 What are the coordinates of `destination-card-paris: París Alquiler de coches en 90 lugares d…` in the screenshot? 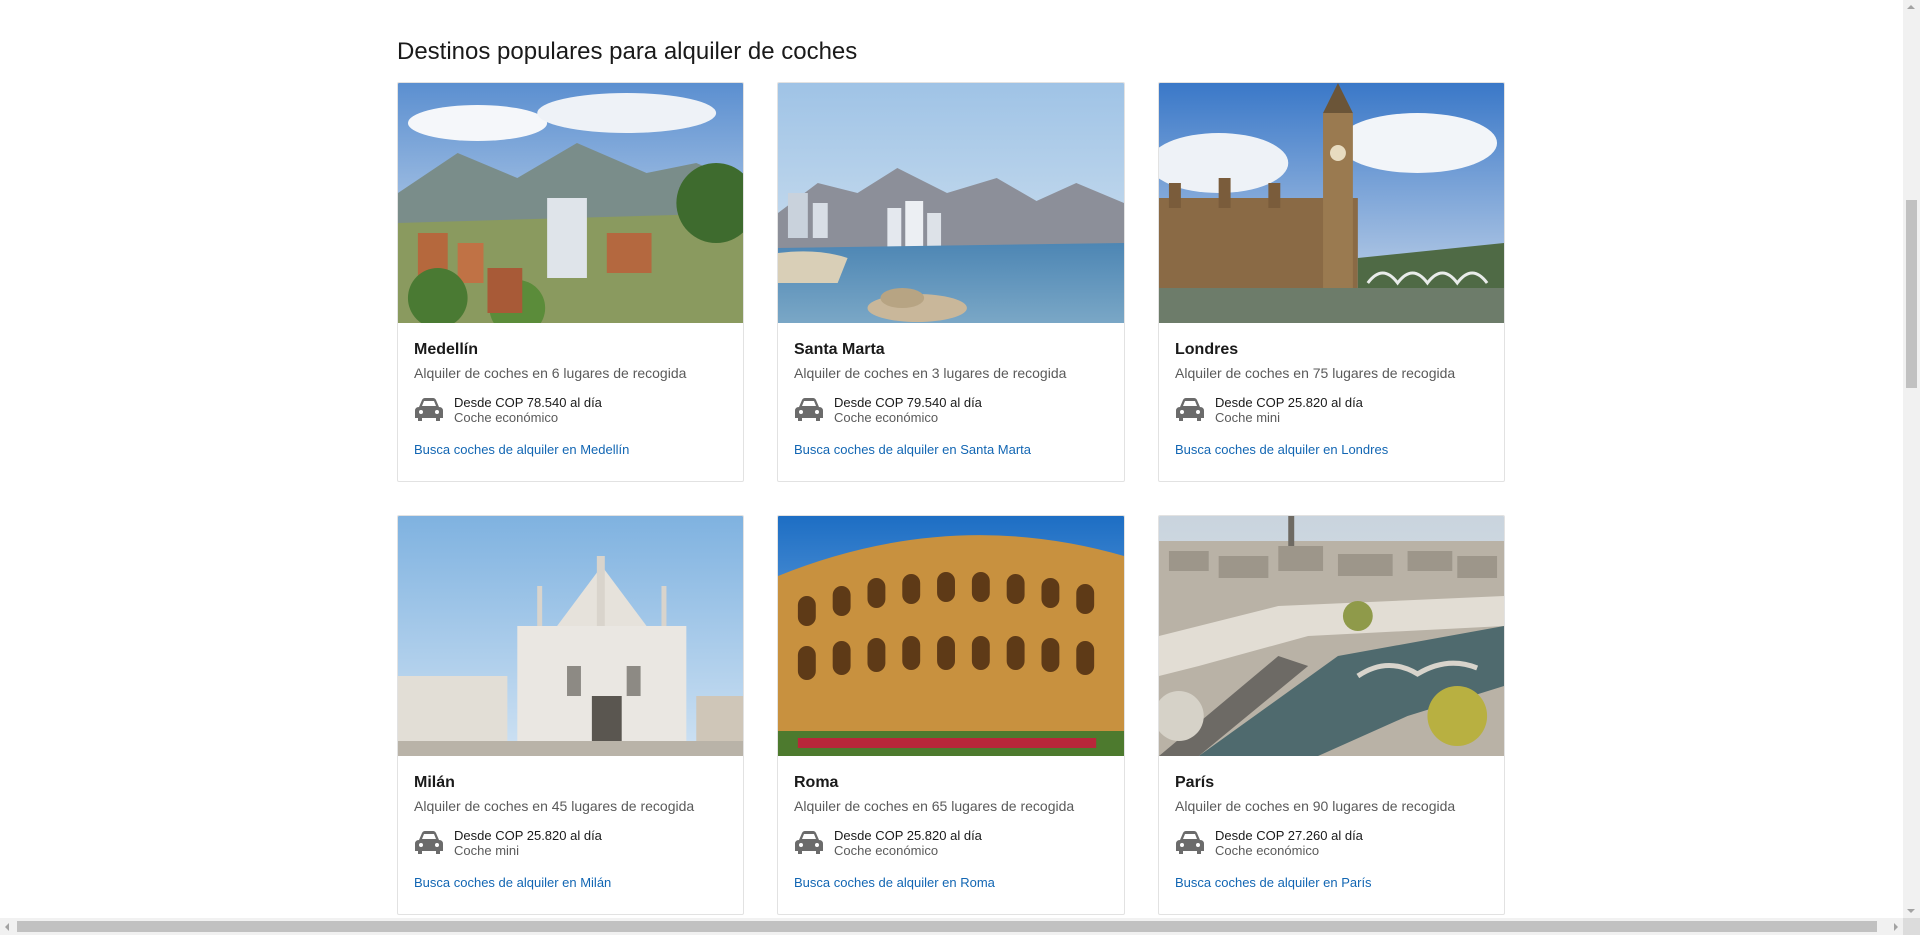 It's located at (1331, 715).